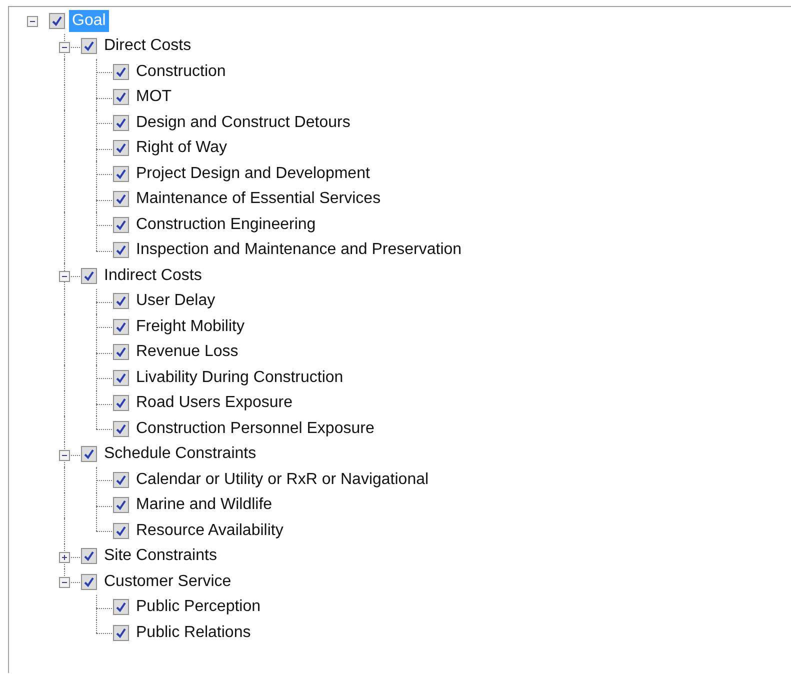 The height and width of the screenshot is (674, 791). Describe the element at coordinates (243, 123) in the screenshot. I see `tree-item-label: Design and Construct Detours` at that location.